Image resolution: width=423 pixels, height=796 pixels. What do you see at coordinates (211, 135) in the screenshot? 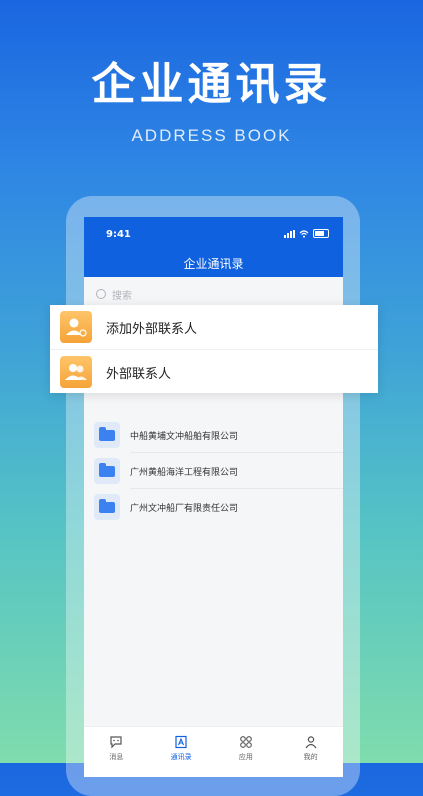
I see `hero-subtitle: ADDRESS BOOK` at bounding box center [211, 135].